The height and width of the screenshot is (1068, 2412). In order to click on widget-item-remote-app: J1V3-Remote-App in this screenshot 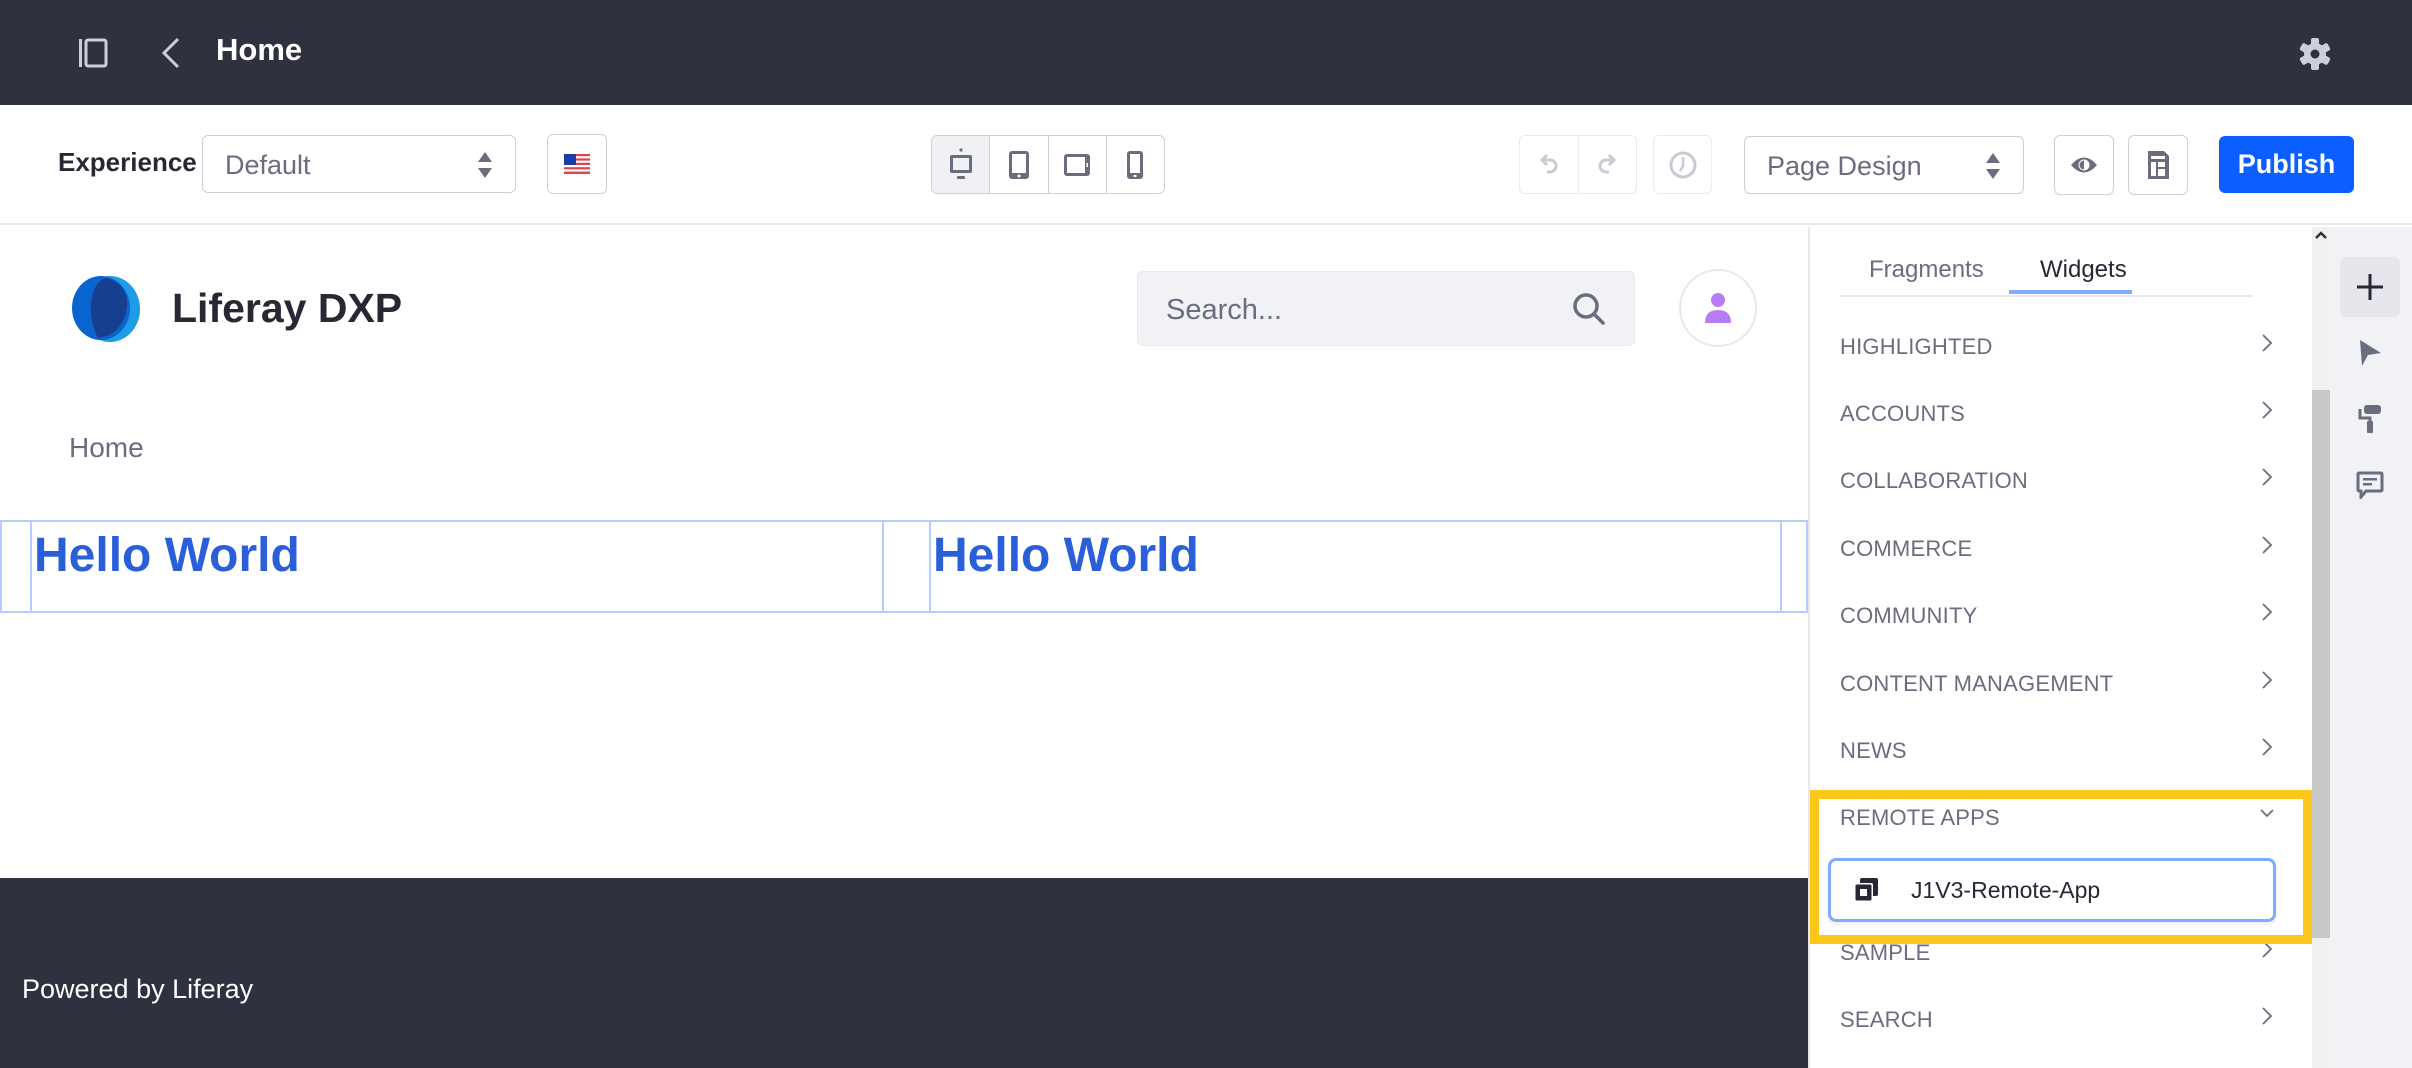, I will do `click(2052, 890)`.